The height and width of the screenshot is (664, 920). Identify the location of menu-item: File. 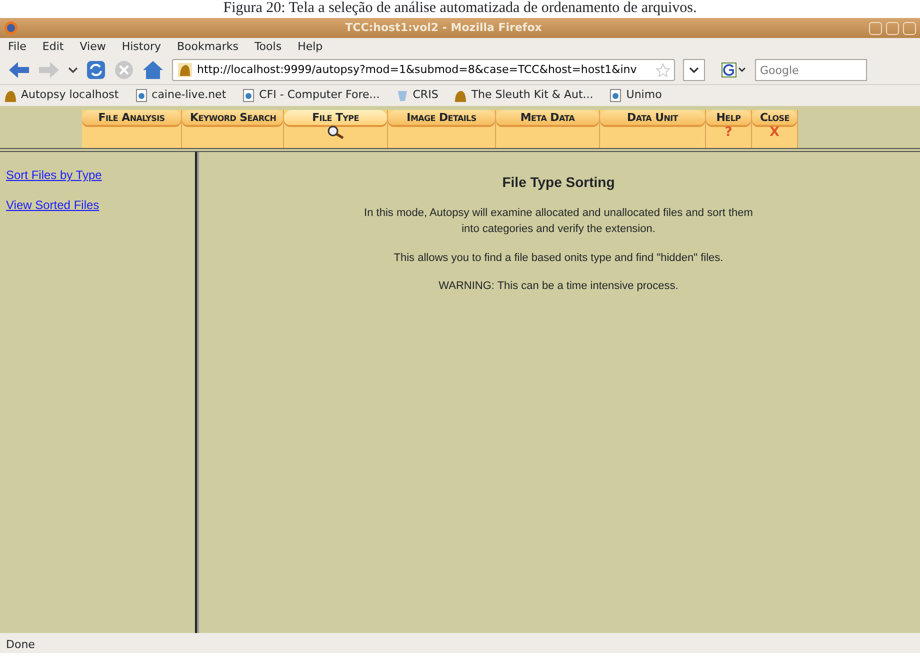
(17, 47).